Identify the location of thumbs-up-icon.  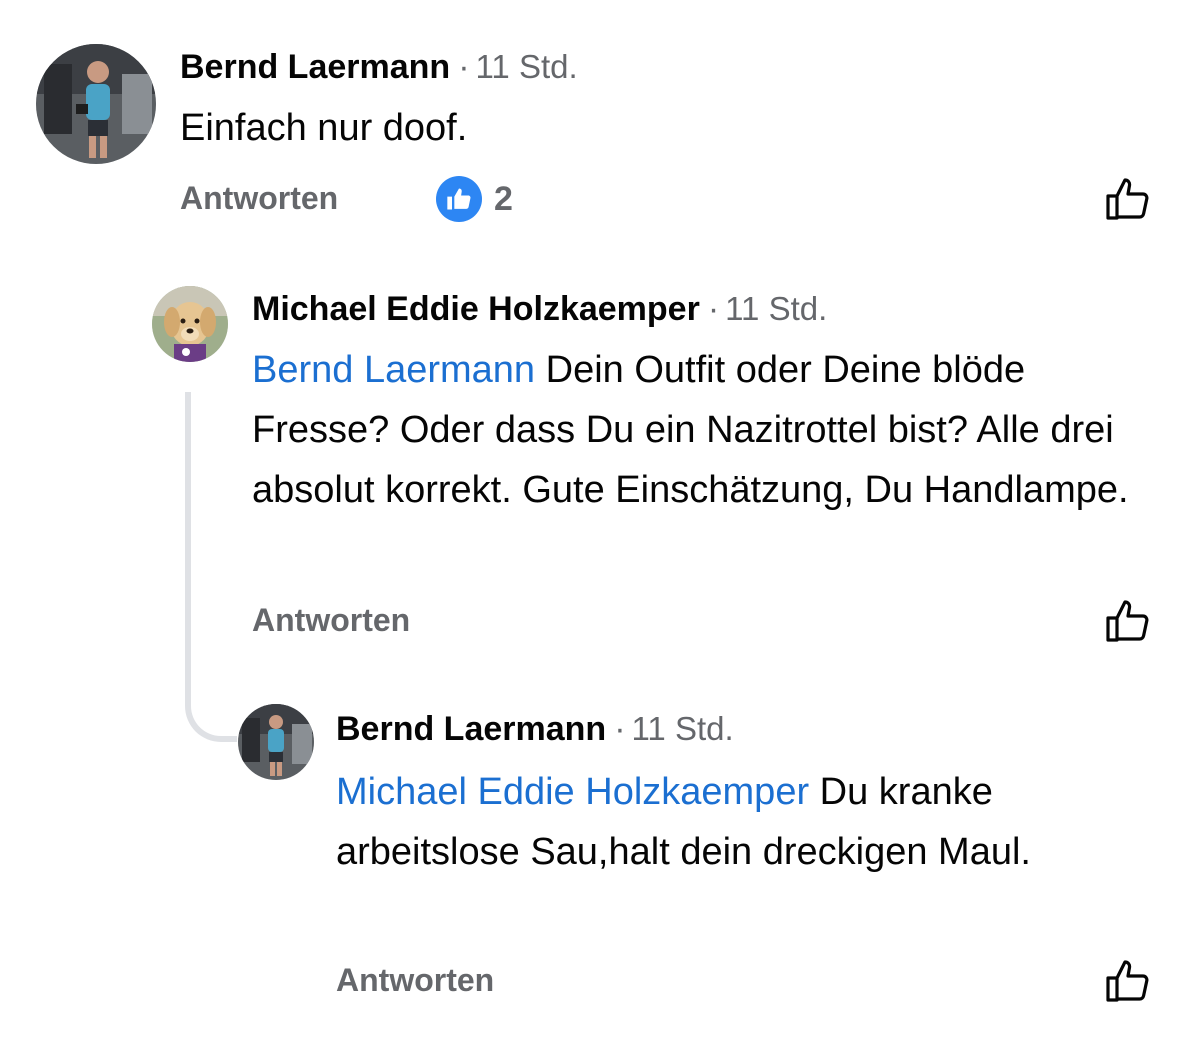
(459, 199).